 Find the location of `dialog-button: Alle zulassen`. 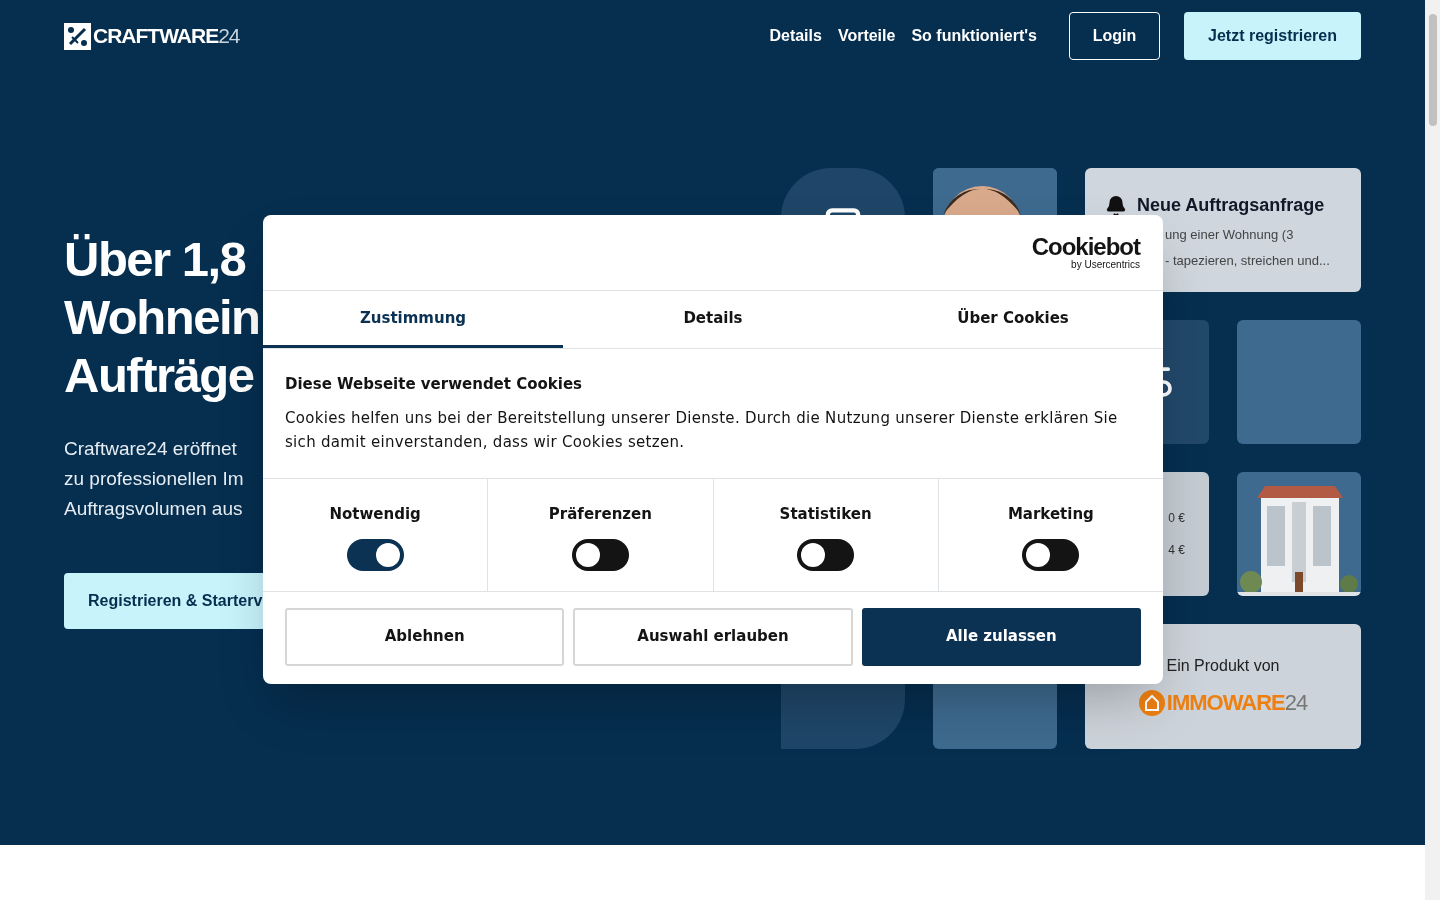

dialog-button: Alle zulassen is located at coordinates (1001, 636).